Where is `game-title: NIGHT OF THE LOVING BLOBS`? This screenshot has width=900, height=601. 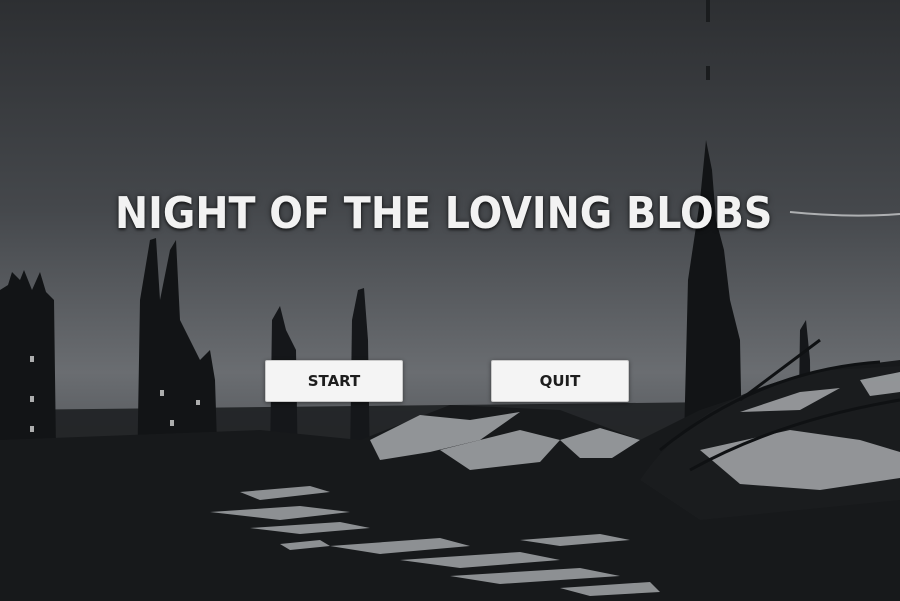
game-title: NIGHT OF THE LOVING BLOBS is located at coordinates (443, 213).